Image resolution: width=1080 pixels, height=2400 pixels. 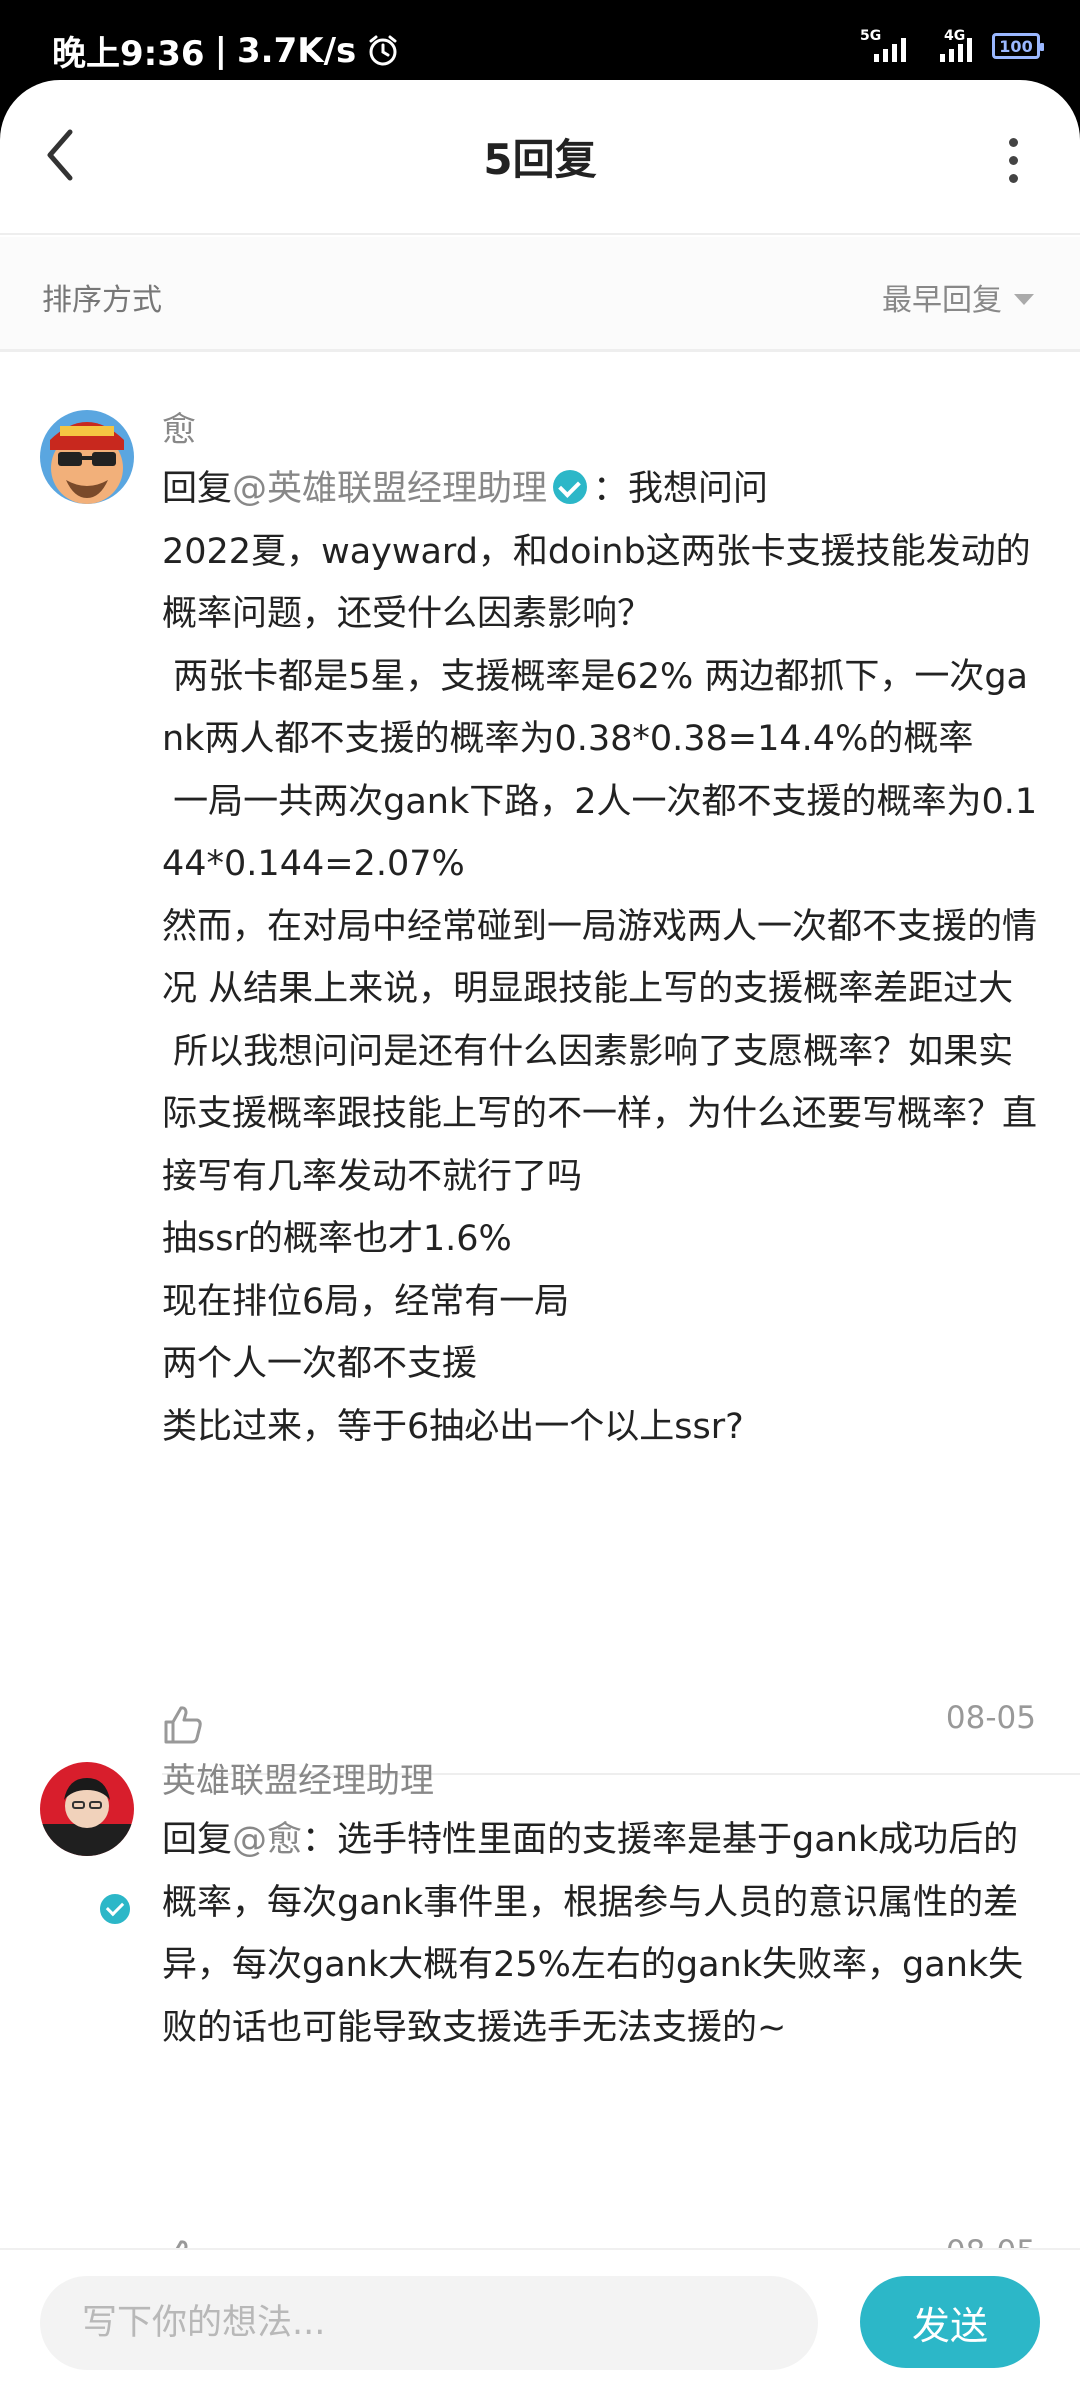 I want to click on status-time: 晚上9:36, so click(x=128, y=54).